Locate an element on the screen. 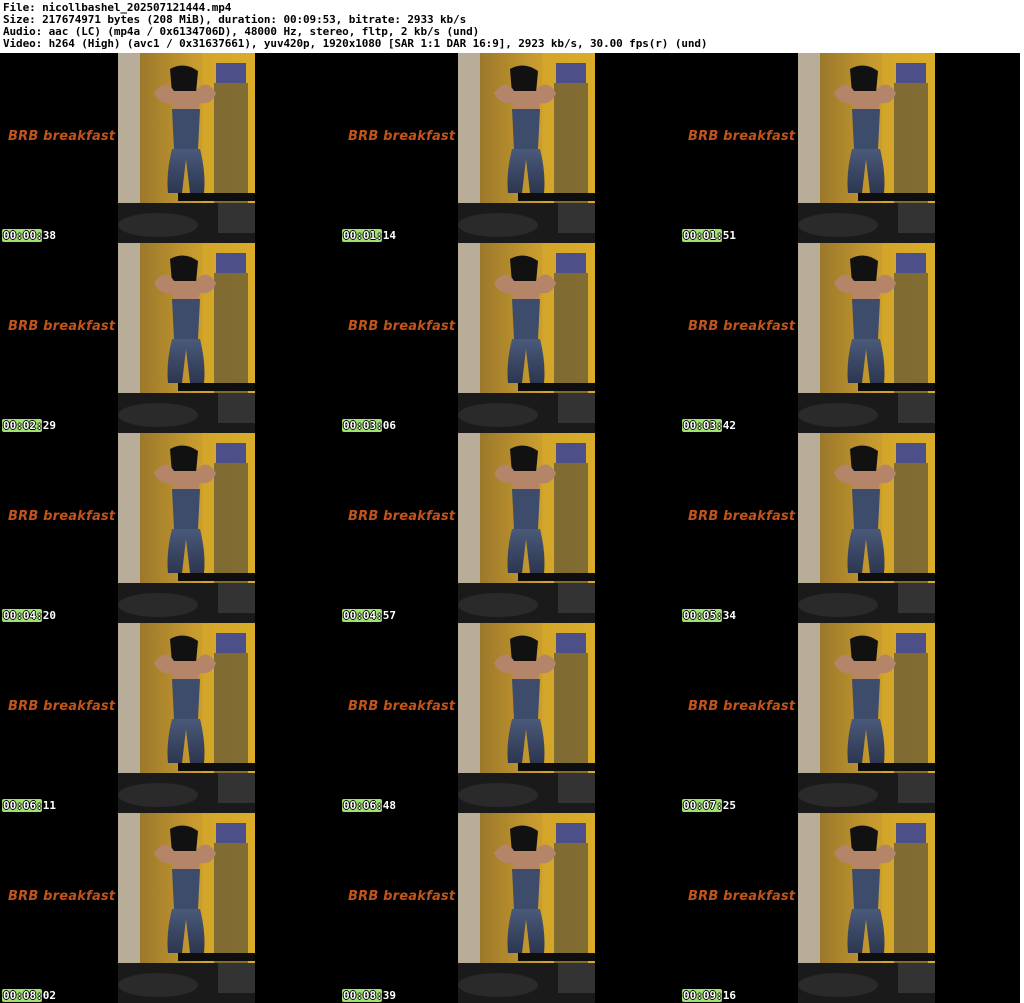 The image size is (1024, 1003). video-thumbnail: BRB breakfast 00:04:57 is located at coordinates (510, 528).